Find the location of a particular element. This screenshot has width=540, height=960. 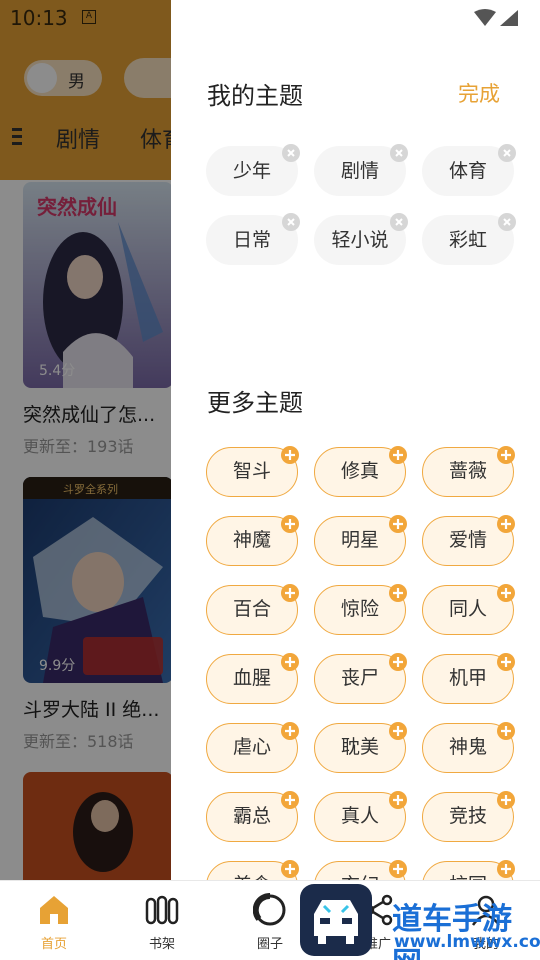

more-topic-chip: 虐心 is located at coordinates (252, 747).